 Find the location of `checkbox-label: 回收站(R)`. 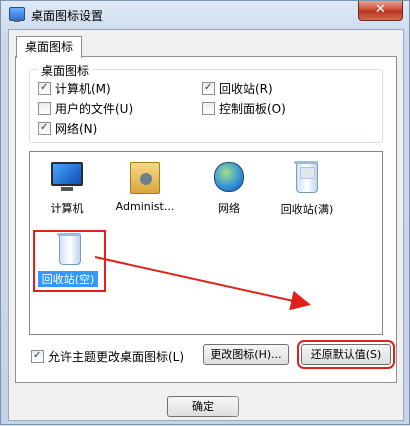

checkbox-label: 回收站(R) is located at coordinates (246, 89).